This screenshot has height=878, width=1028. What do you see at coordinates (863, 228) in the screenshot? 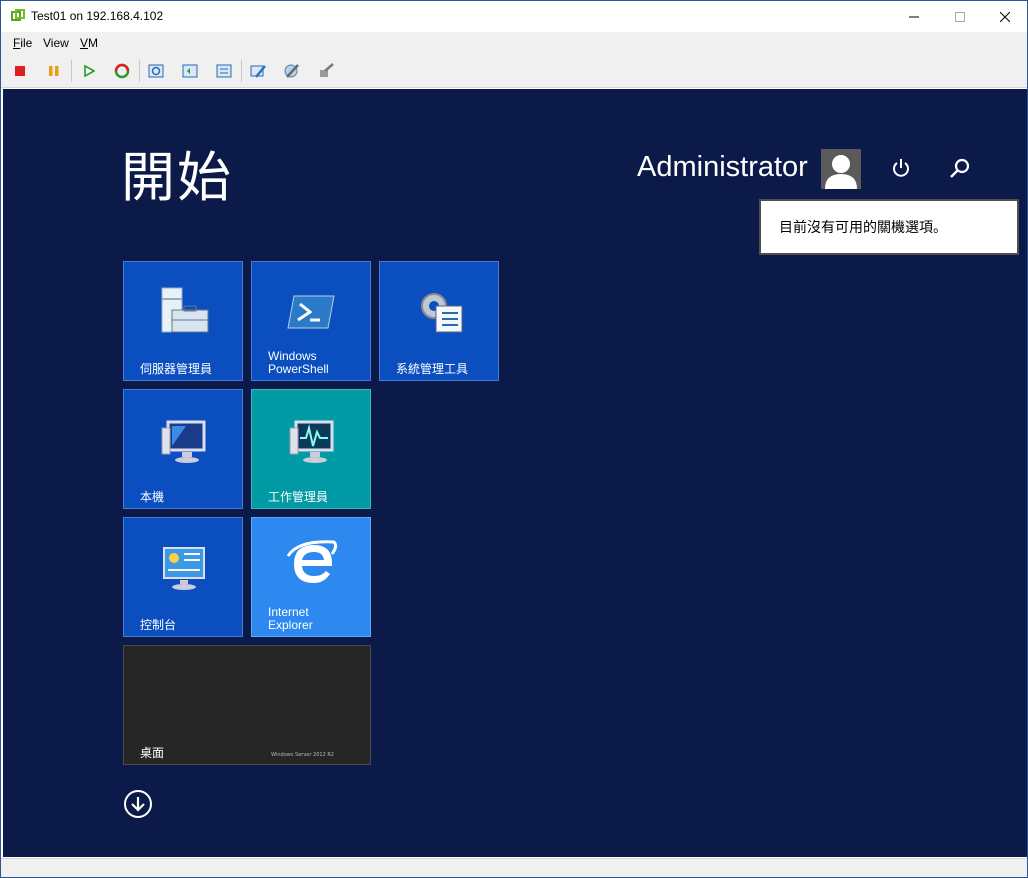
I see `no-power-options-message: 目前沒有可用的關機選項。` at bounding box center [863, 228].